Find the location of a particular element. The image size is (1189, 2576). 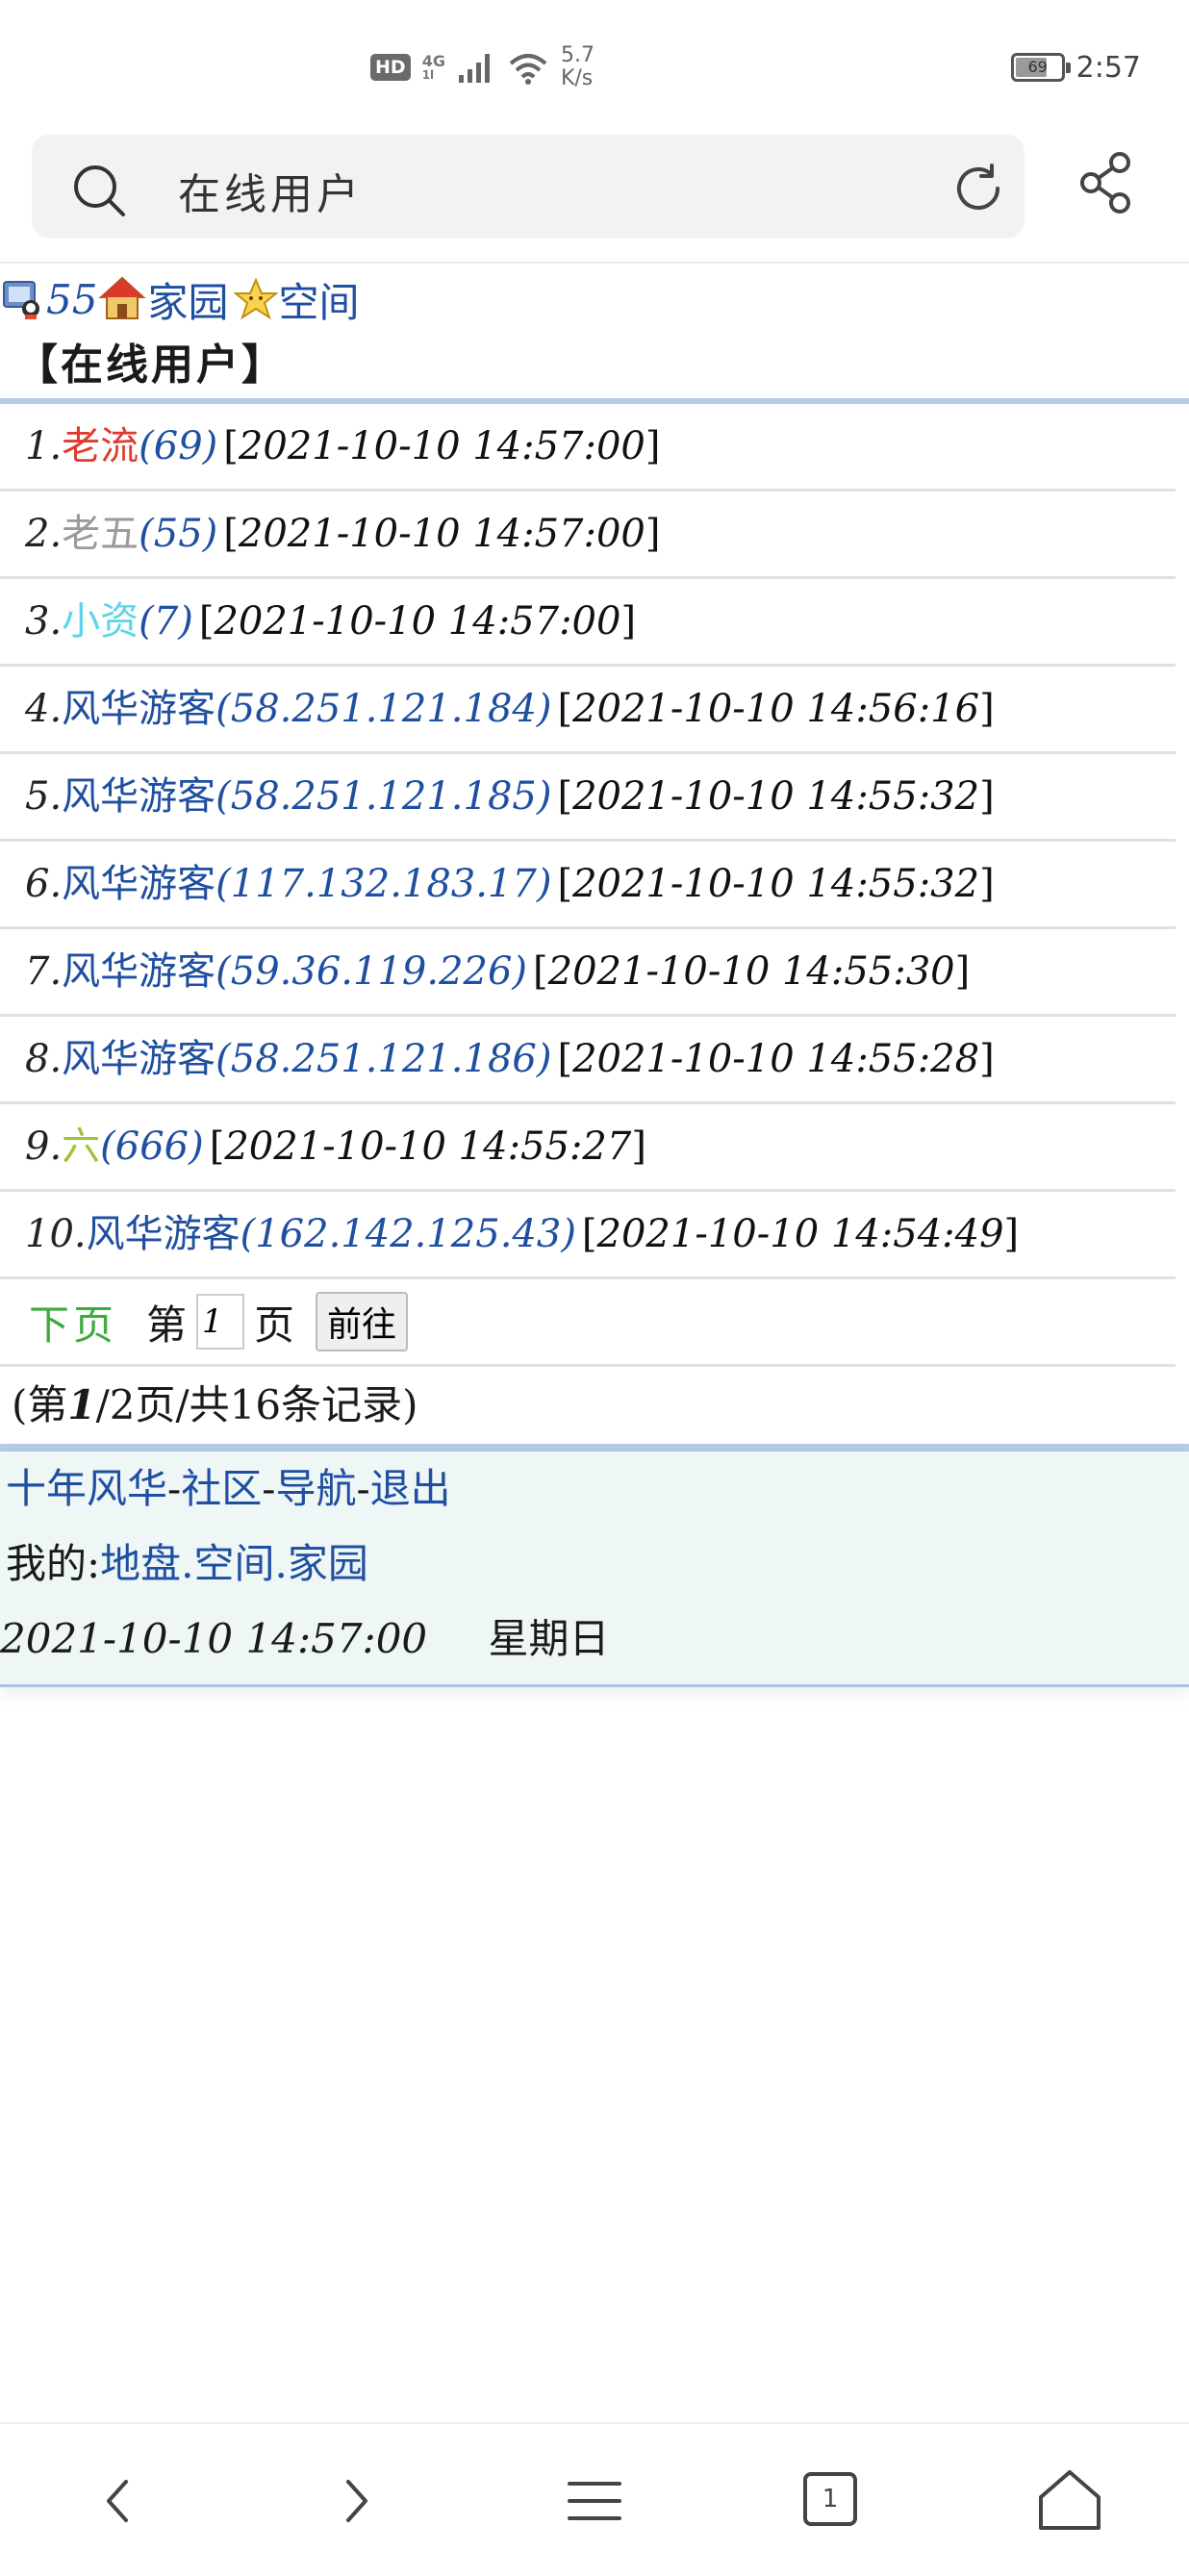

space-link: 空间 is located at coordinates (318, 300).